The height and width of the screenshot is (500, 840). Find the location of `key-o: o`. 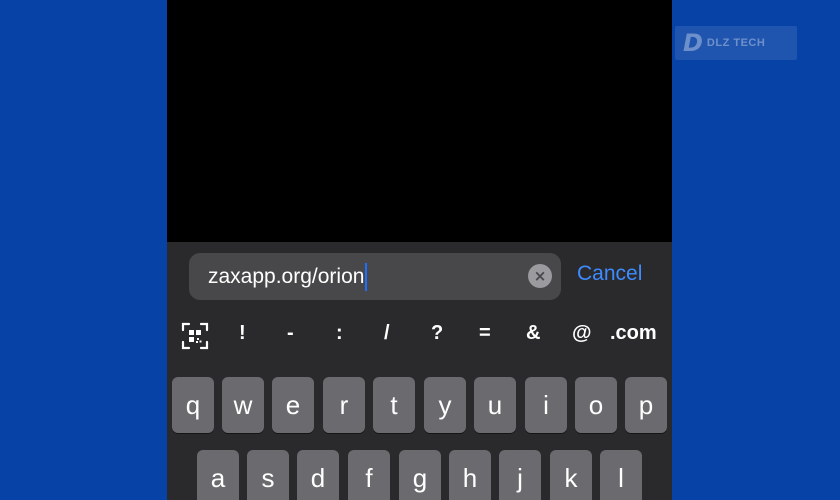

key-o: o is located at coordinates (596, 405).